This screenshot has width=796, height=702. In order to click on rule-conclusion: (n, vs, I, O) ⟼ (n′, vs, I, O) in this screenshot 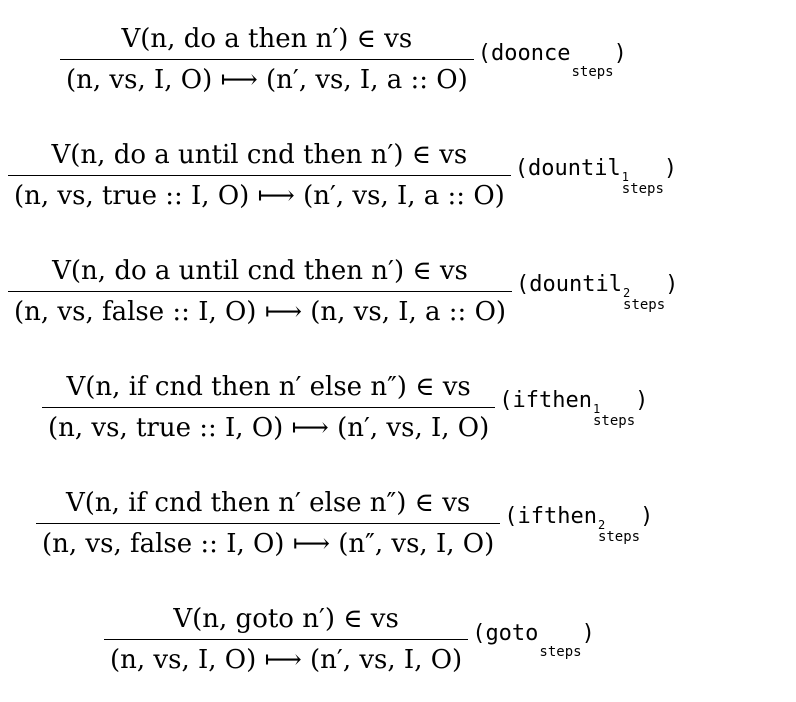, I will do `click(286, 660)`.